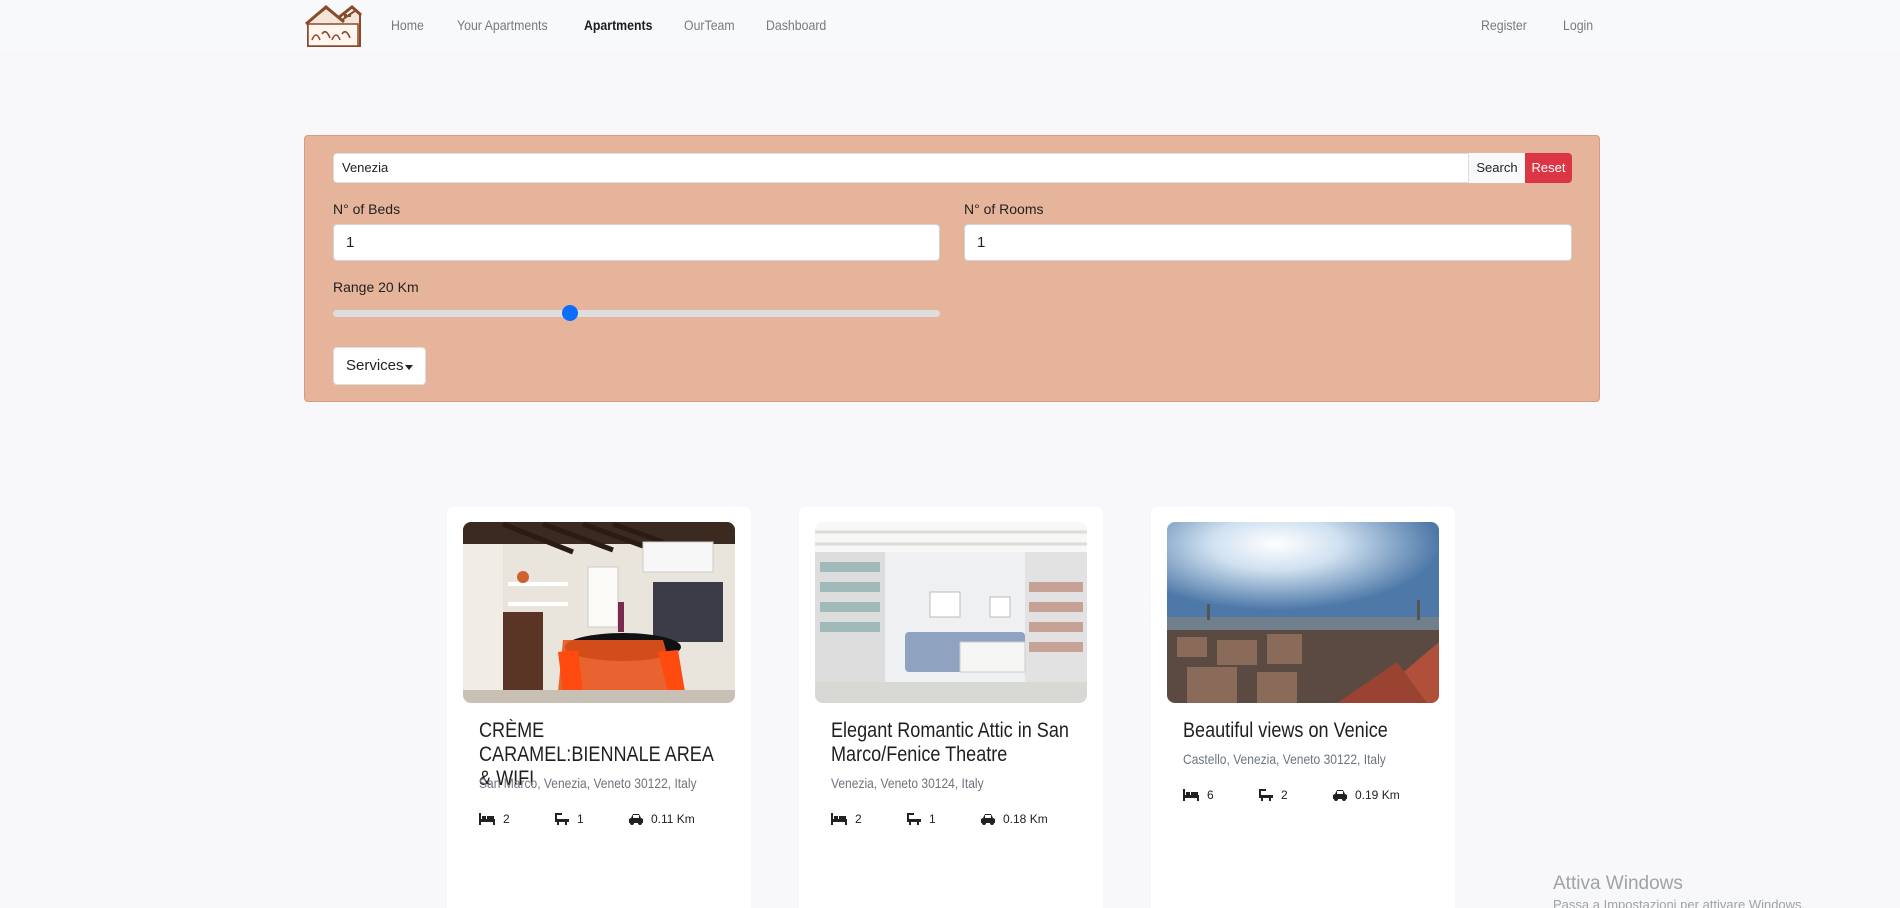  What do you see at coordinates (1497, 168) in the screenshot?
I see `search-button: Search` at bounding box center [1497, 168].